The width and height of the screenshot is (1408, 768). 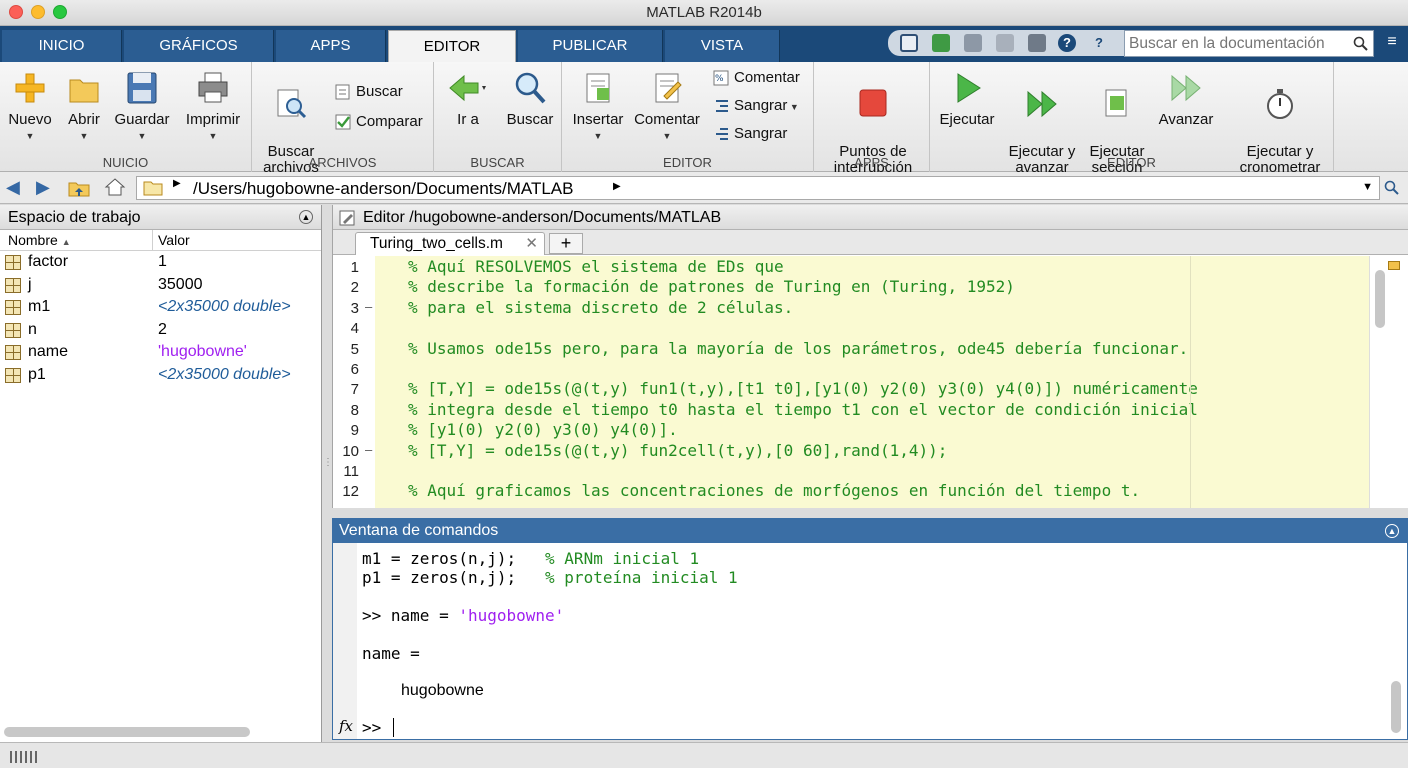 I want to click on open-button: Abrir ▼, so click(x=84, y=107).